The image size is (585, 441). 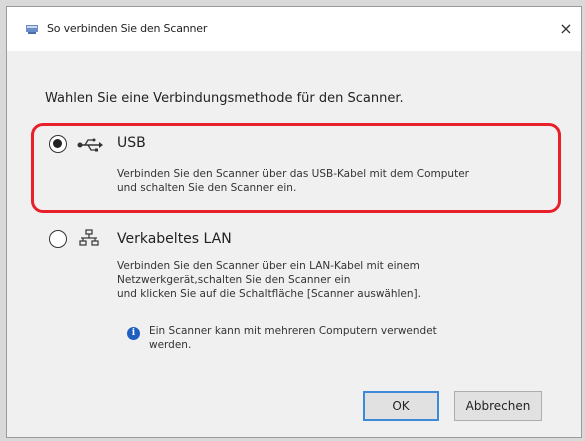 I want to click on window-title: So verbinden Sie den Scanner, so click(x=127, y=28).